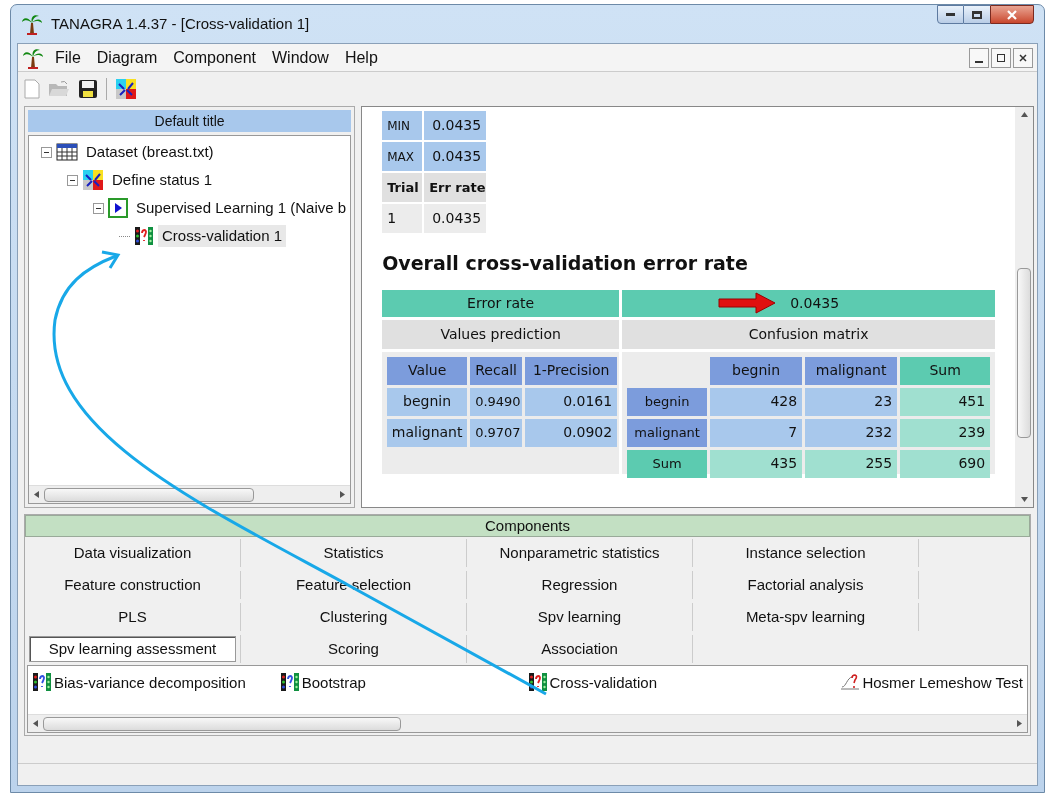 This screenshot has width=1055, height=799. I want to click on column-header: Sum, so click(945, 370).